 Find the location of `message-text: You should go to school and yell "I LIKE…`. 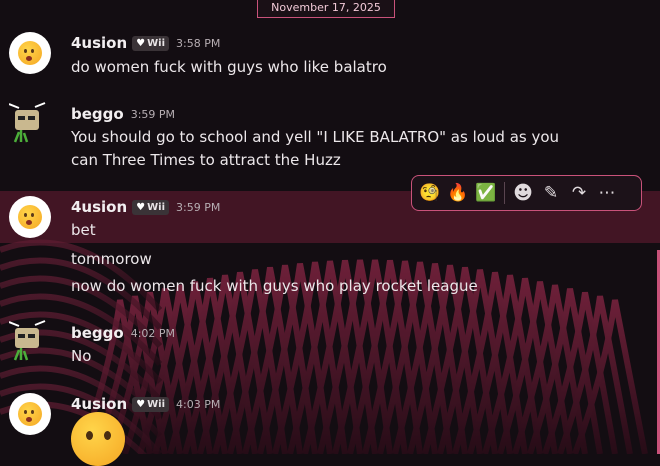

message-text: You should go to school and yell "I LIKE… is located at coordinates (315, 137).